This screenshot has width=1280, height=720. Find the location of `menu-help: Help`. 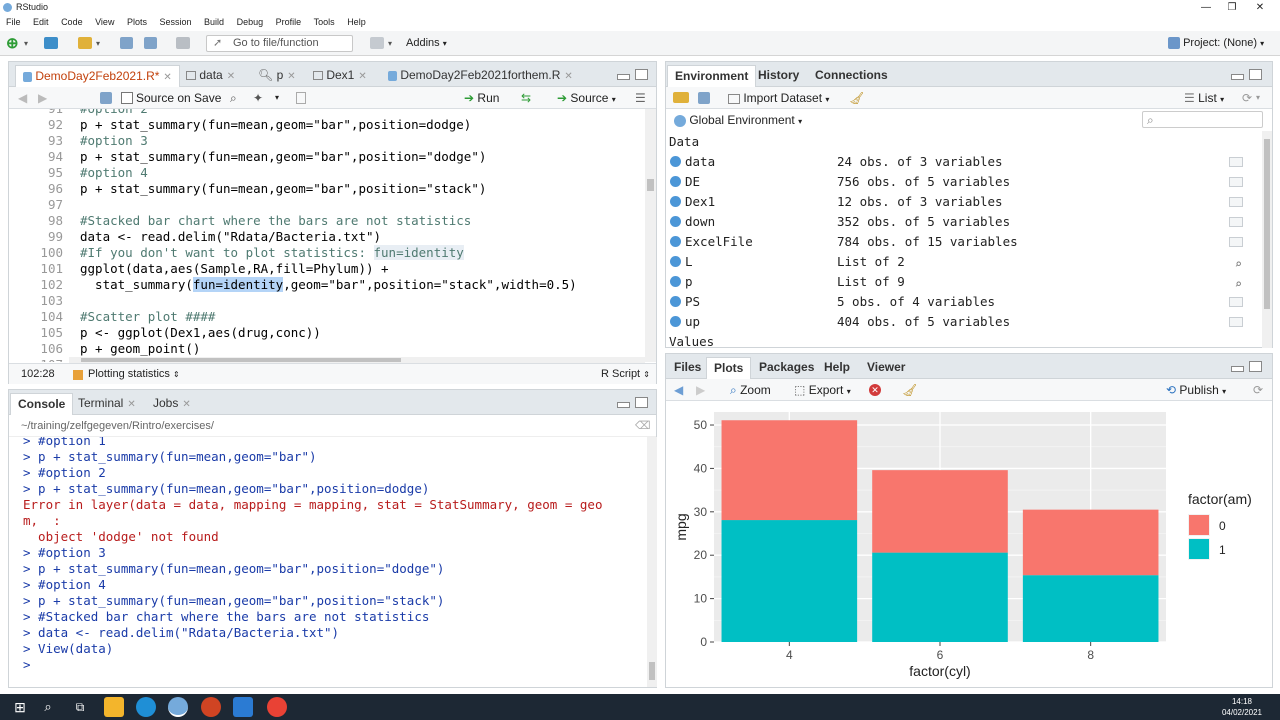

menu-help: Help is located at coordinates (356, 22).